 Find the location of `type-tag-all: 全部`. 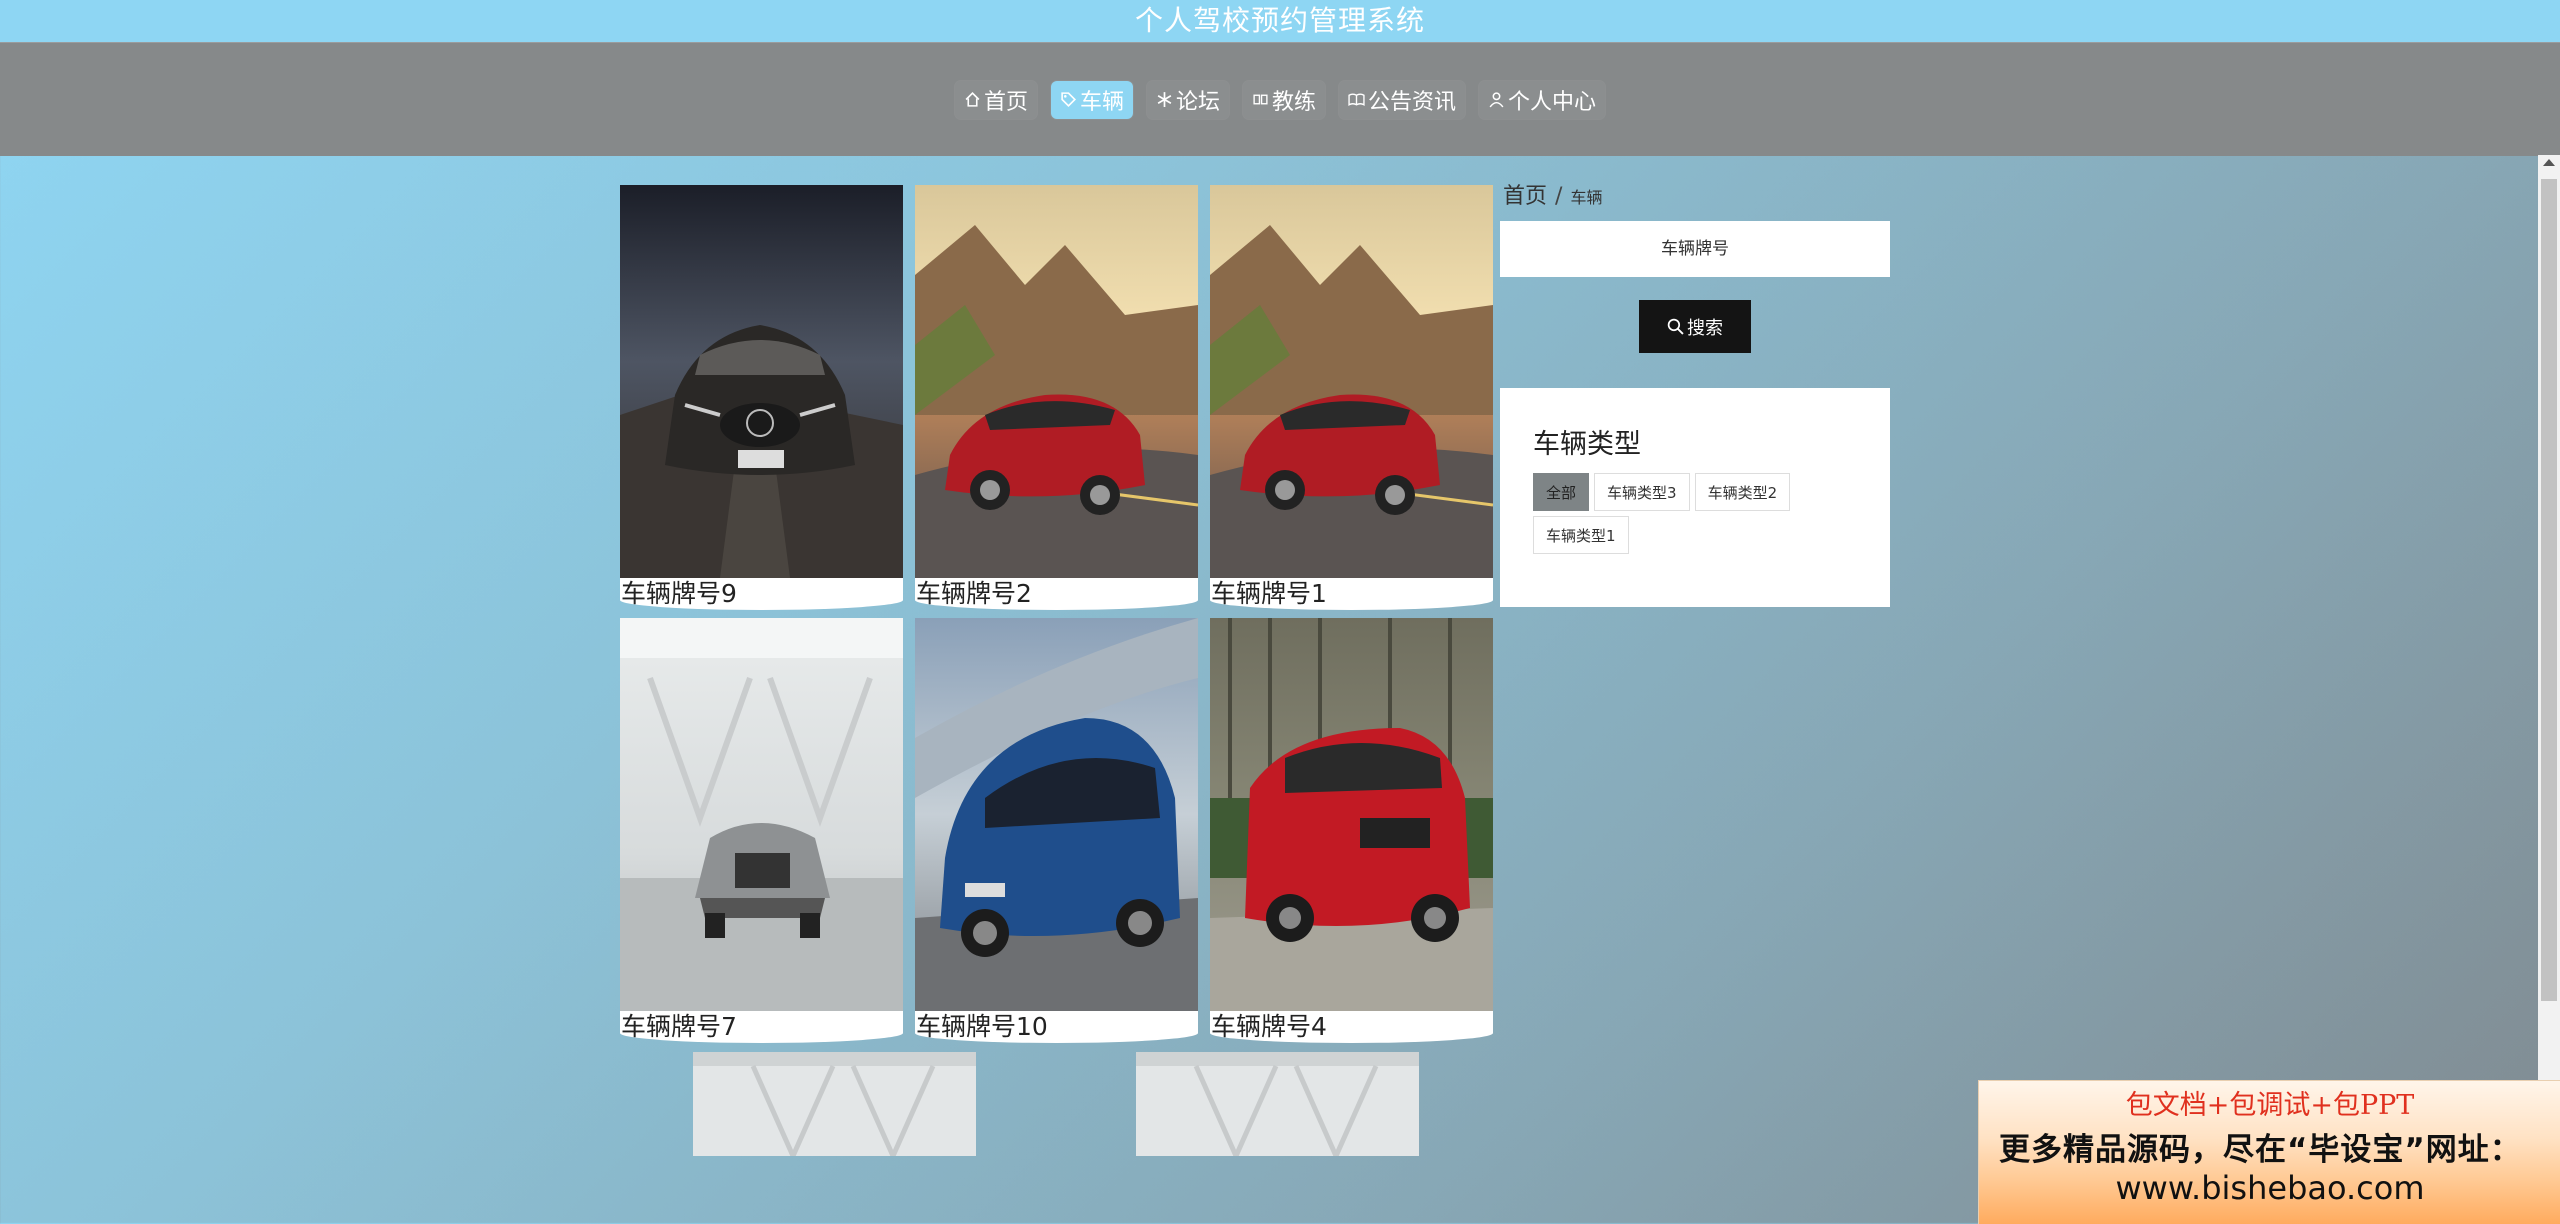

type-tag-all: 全部 is located at coordinates (1561, 492).